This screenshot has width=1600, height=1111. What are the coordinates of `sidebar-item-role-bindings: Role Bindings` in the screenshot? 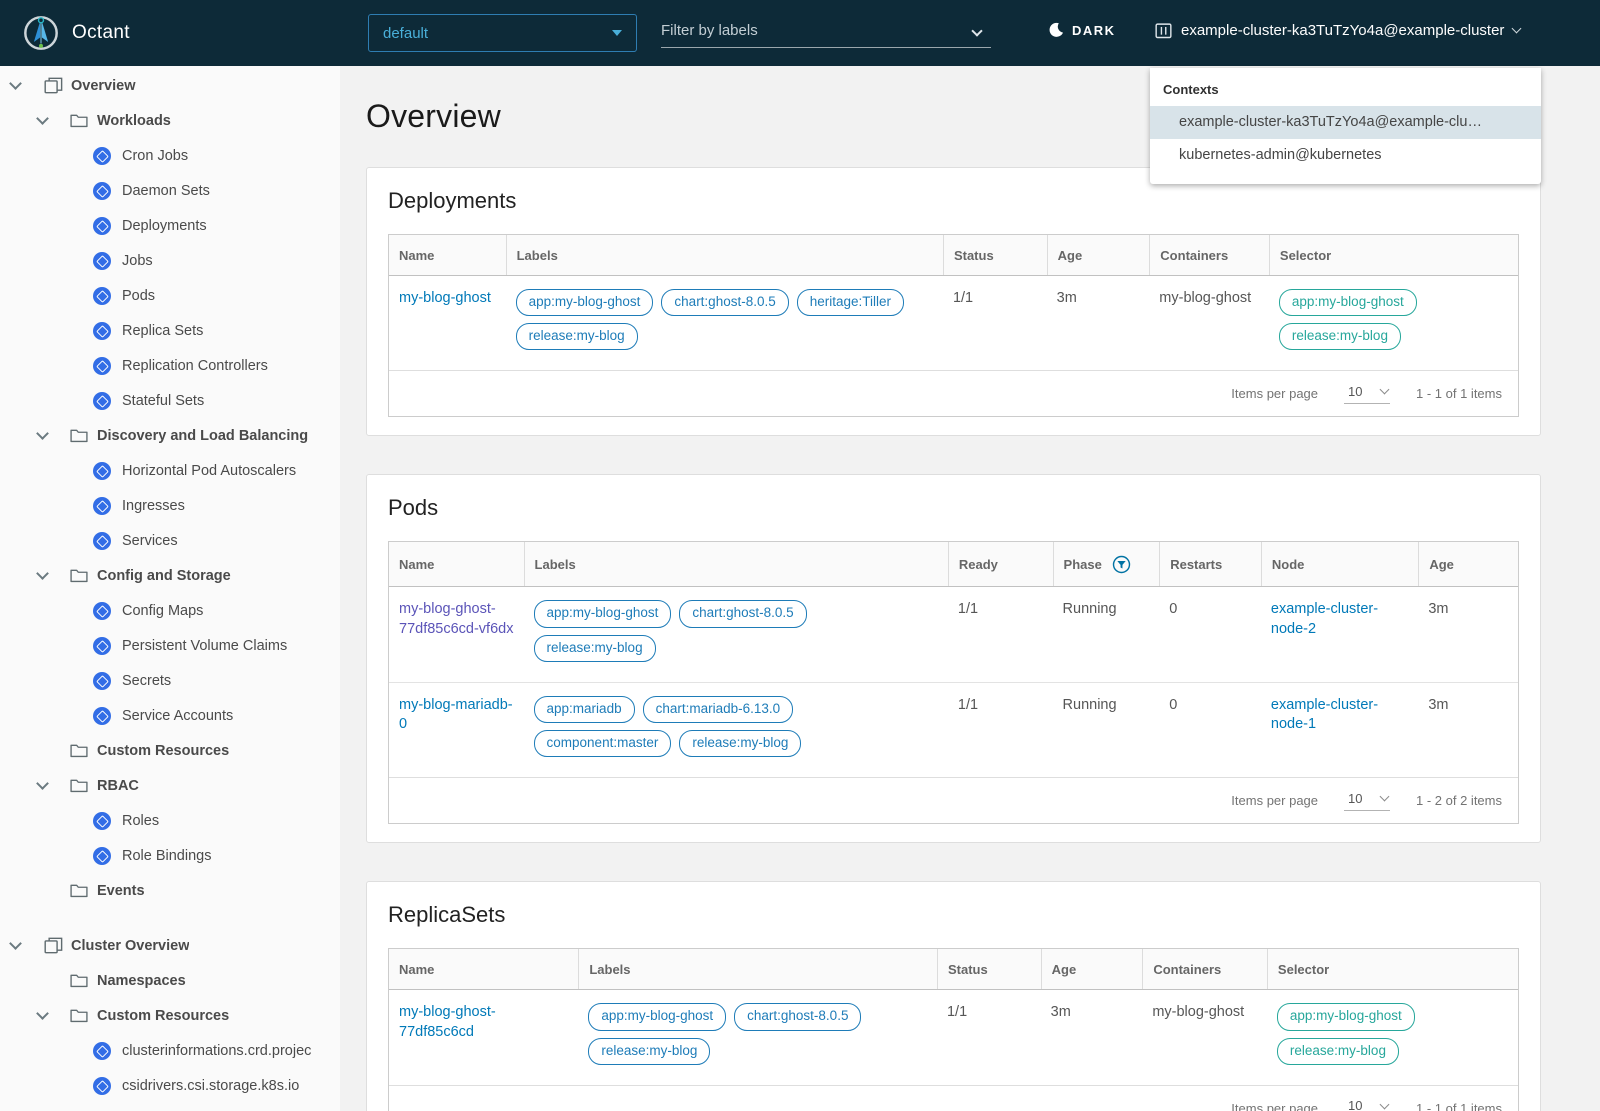 It's located at (170, 855).